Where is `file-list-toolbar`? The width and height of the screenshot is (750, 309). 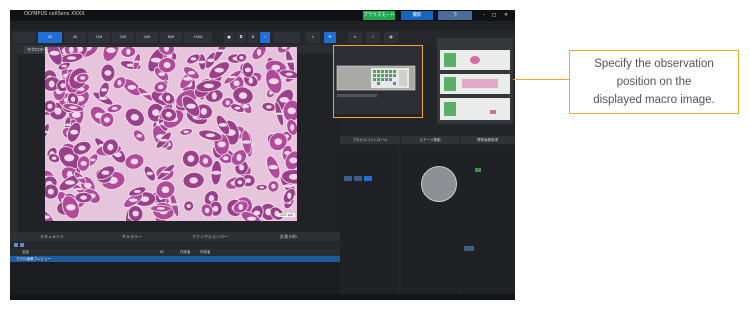
file-list-toolbar is located at coordinates (175, 245).